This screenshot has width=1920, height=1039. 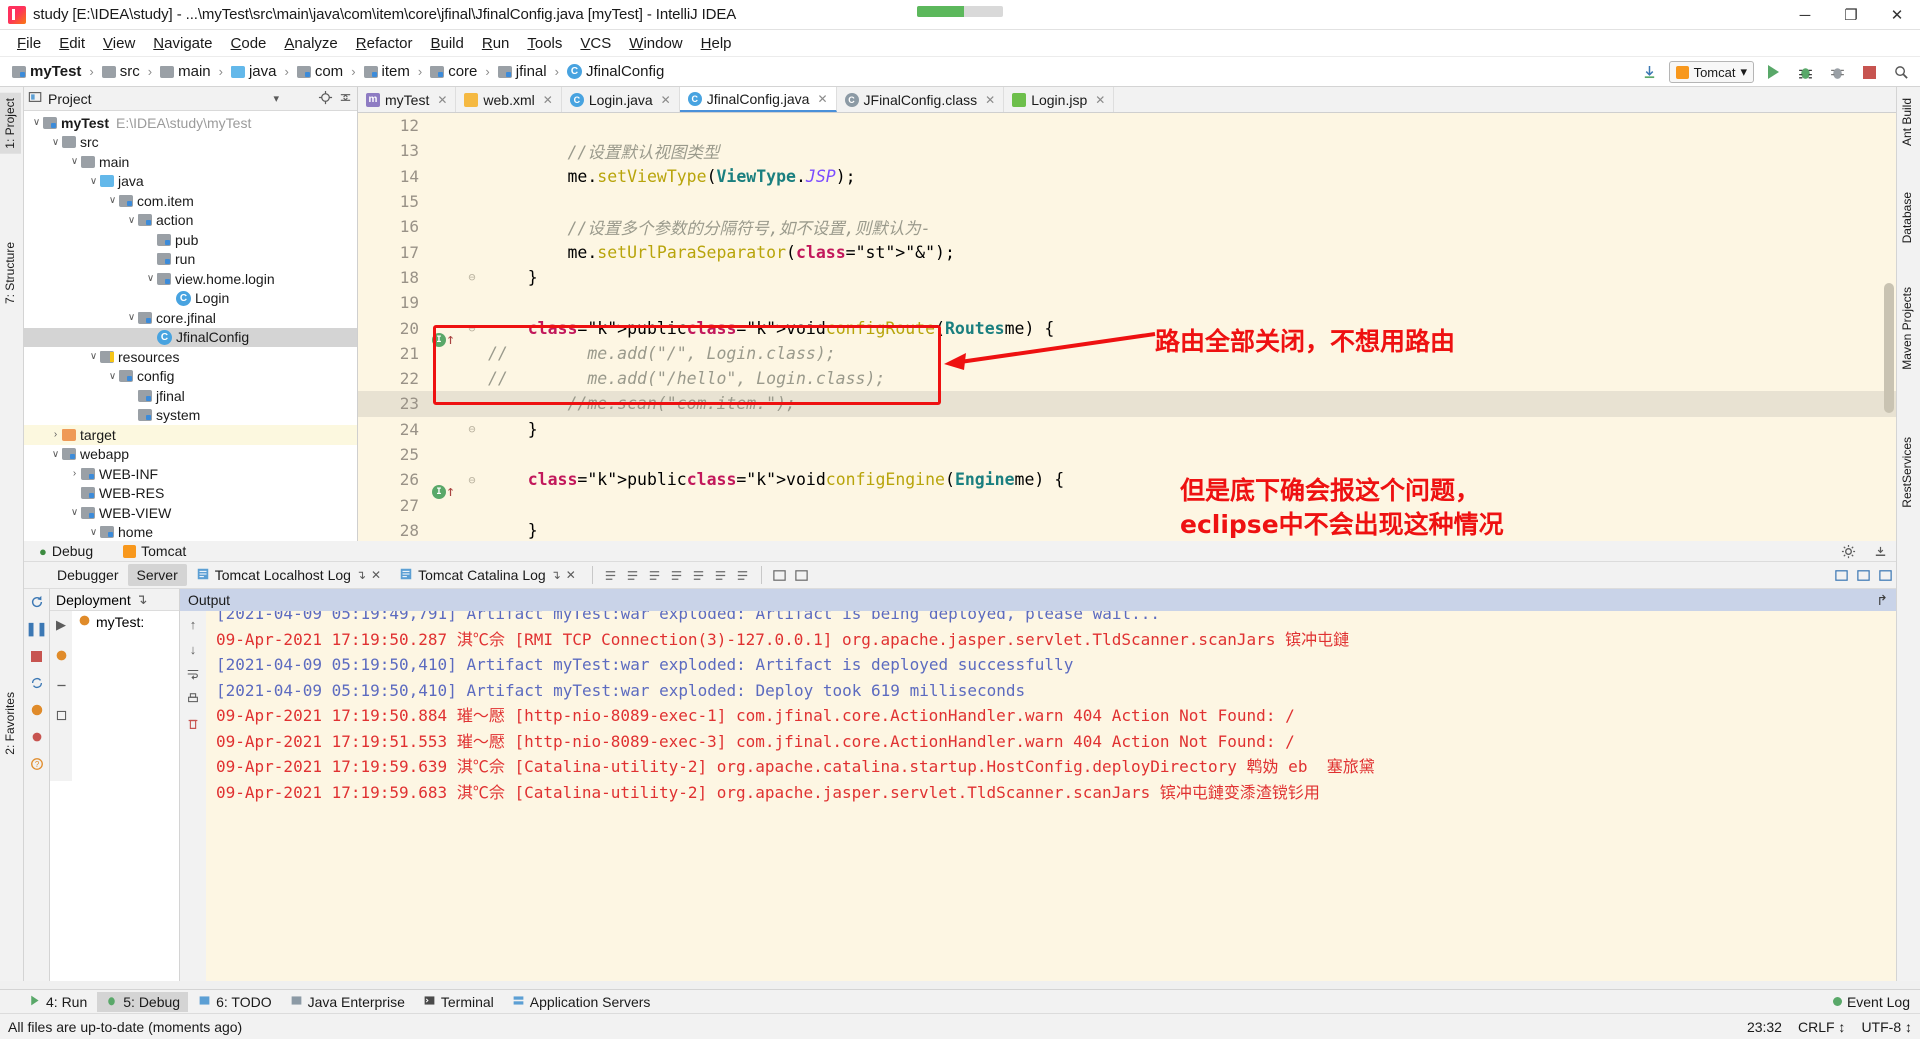 What do you see at coordinates (1880, 553) in the screenshot?
I see `hide-icon` at bounding box center [1880, 553].